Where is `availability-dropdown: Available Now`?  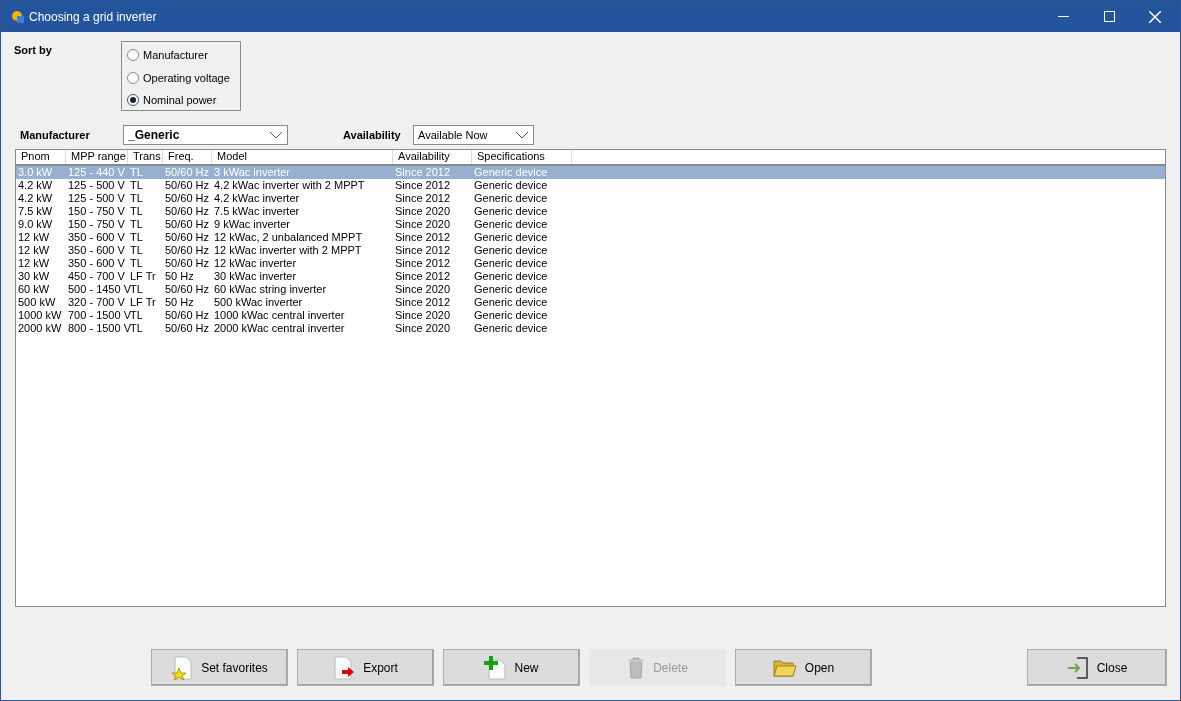 availability-dropdown: Available Now is located at coordinates (473, 135).